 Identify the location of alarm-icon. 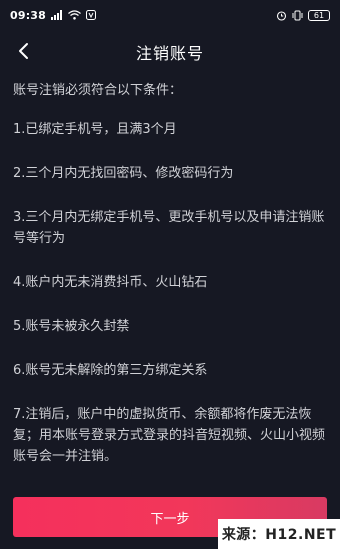
(281, 15).